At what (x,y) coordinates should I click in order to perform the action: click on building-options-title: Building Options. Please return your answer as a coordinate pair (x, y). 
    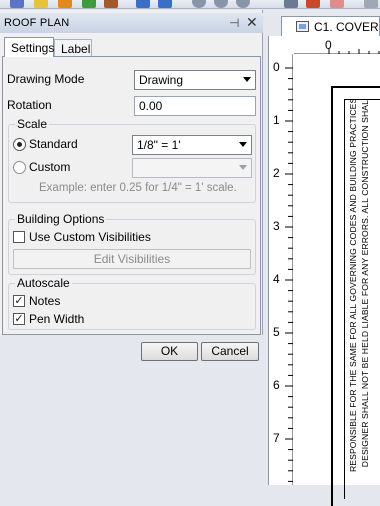
    Looking at the image, I should click on (61, 219).